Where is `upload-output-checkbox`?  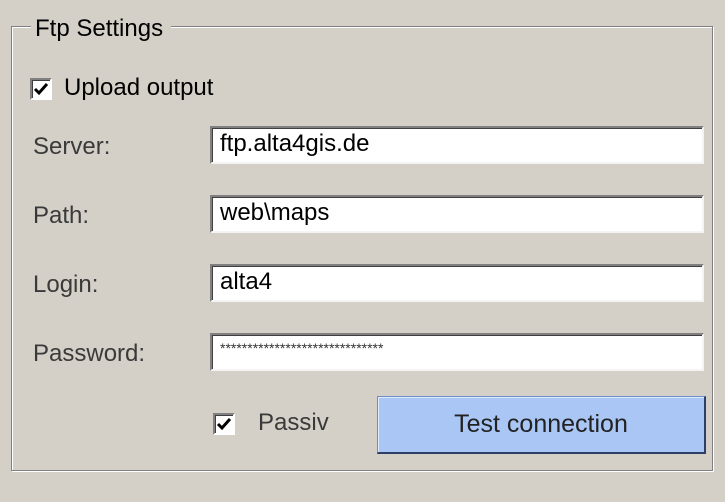
upload-output-checkbox is located at coordinates (41, 89).